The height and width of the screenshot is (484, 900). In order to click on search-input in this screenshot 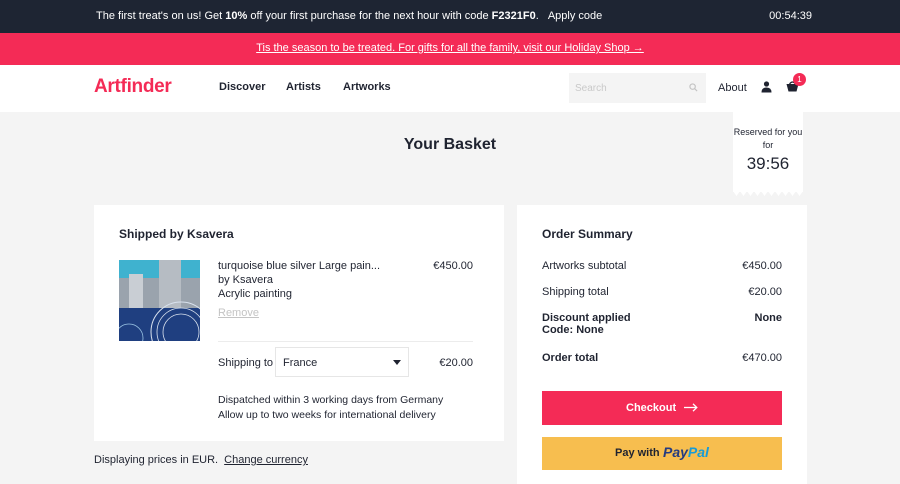, I will do `click(624, 88)`.